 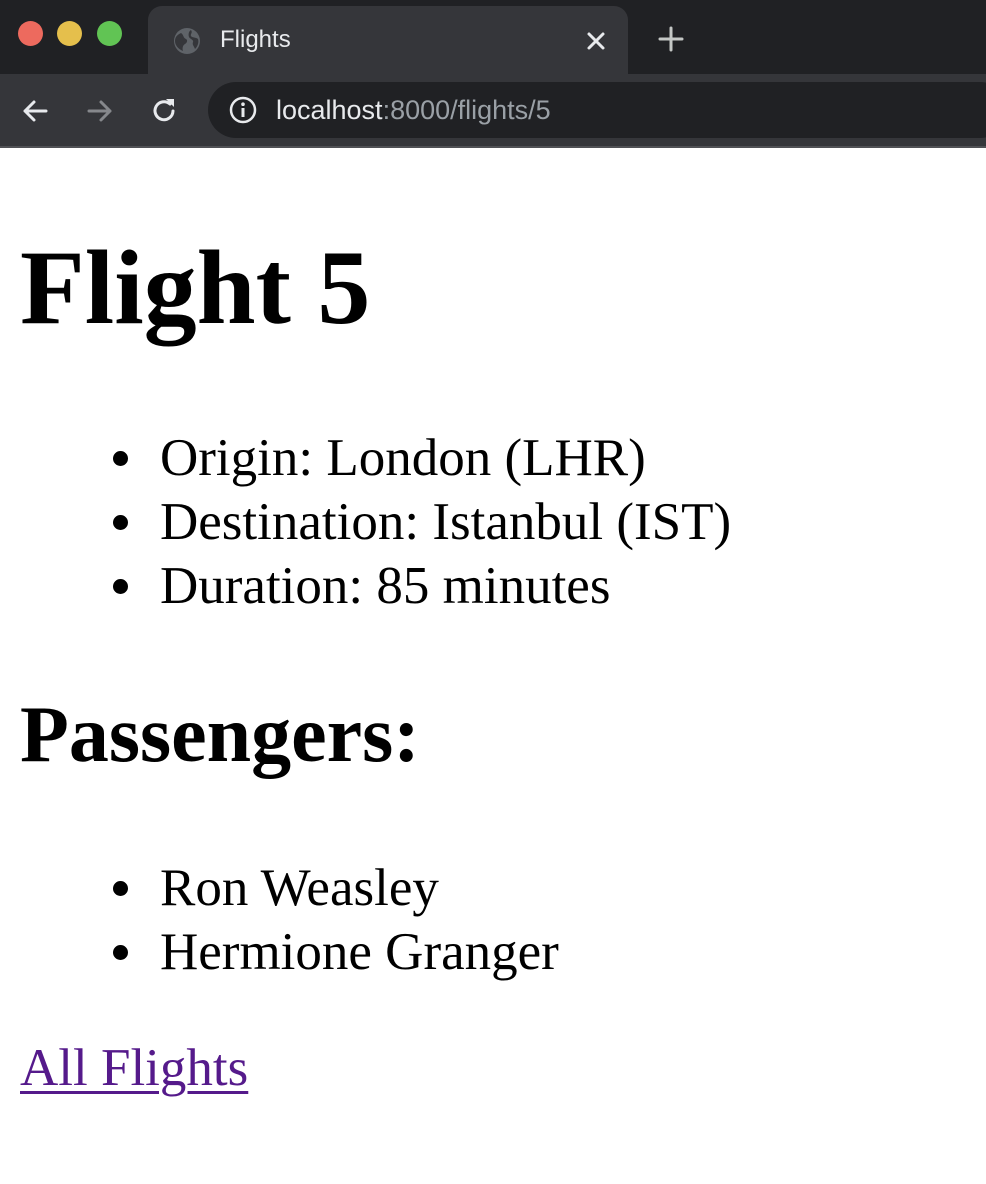 I want to click on browser-tab-strip: Flights, so click(x=493, y=37).